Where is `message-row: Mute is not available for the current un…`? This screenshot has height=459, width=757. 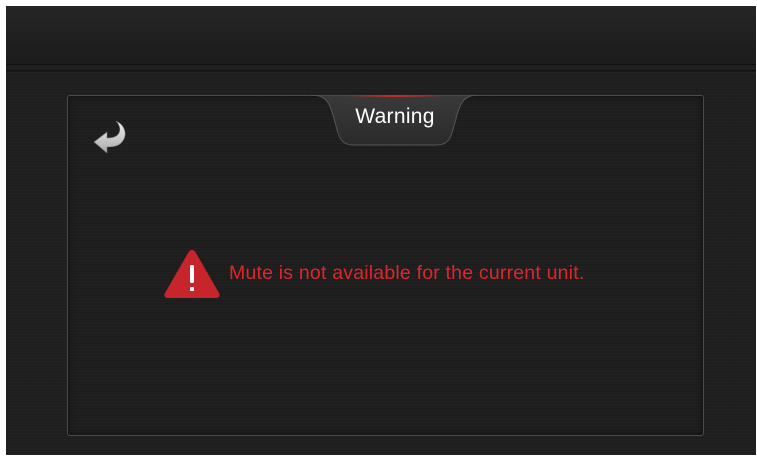 message-row: Mute is not available for the current un… is located at coordinates (373, 273).